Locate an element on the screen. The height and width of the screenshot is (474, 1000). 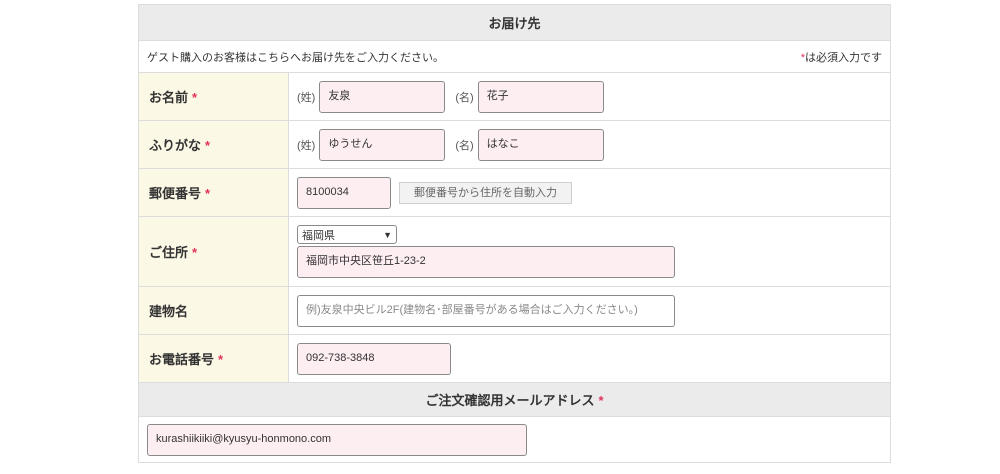
building-input: 例)友泉中央ビル2F(建物名･部屋番号がある場合はご入力ください。) is located at coordinates (486, 310).